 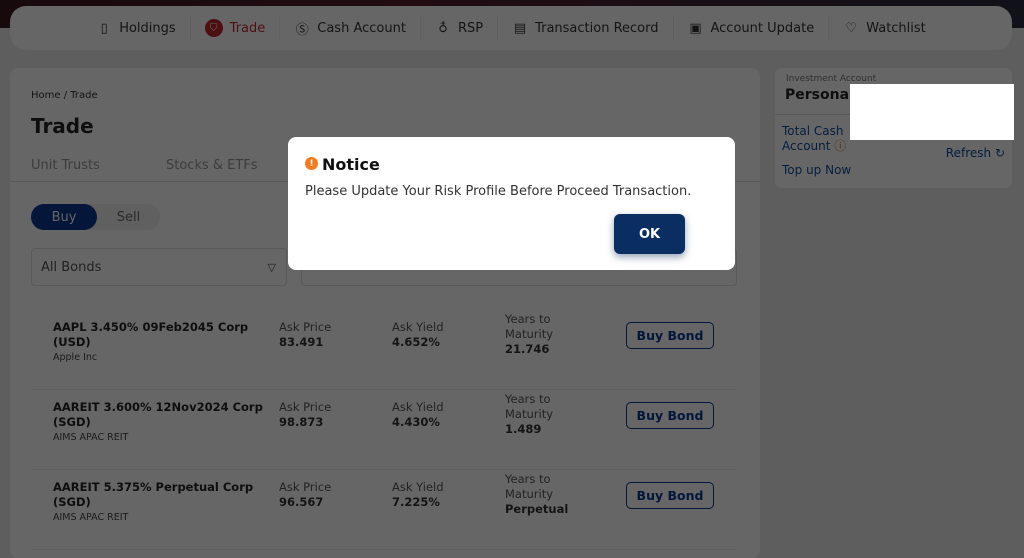 What do you see at coordinates (302, 30) in the screenshot?
I see `dollar-icon: Ⓢ` at bounding box center [302, 30].